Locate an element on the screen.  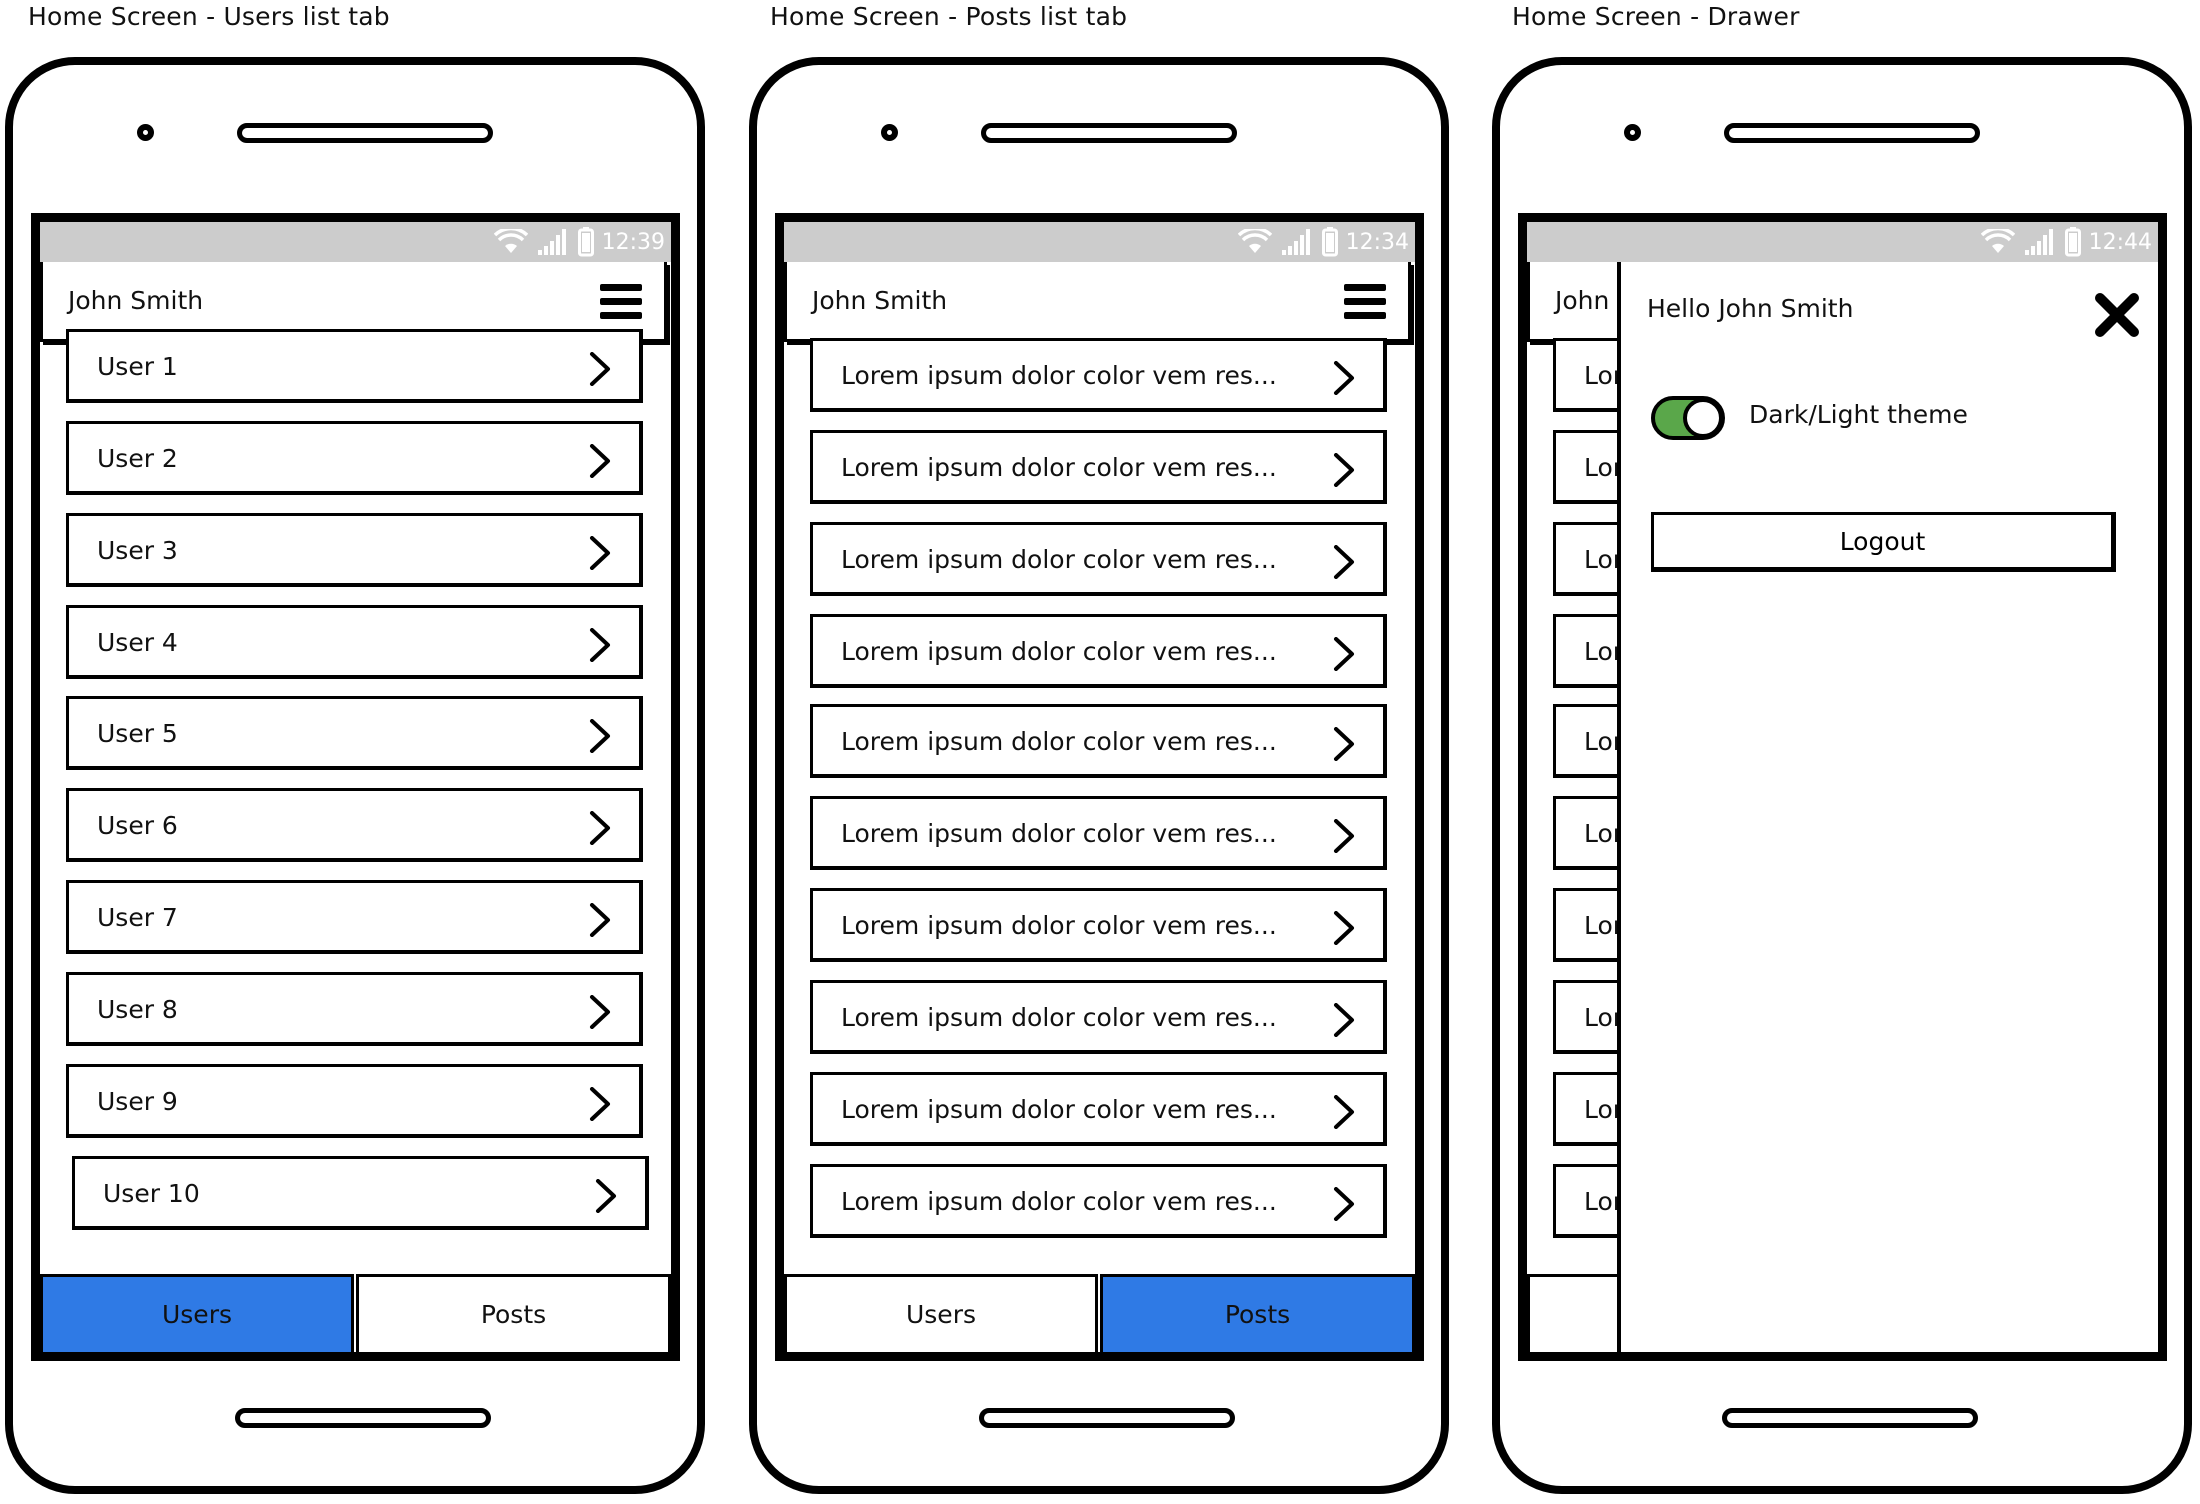
item-label: User 1 is located at coordinates (137, 366).